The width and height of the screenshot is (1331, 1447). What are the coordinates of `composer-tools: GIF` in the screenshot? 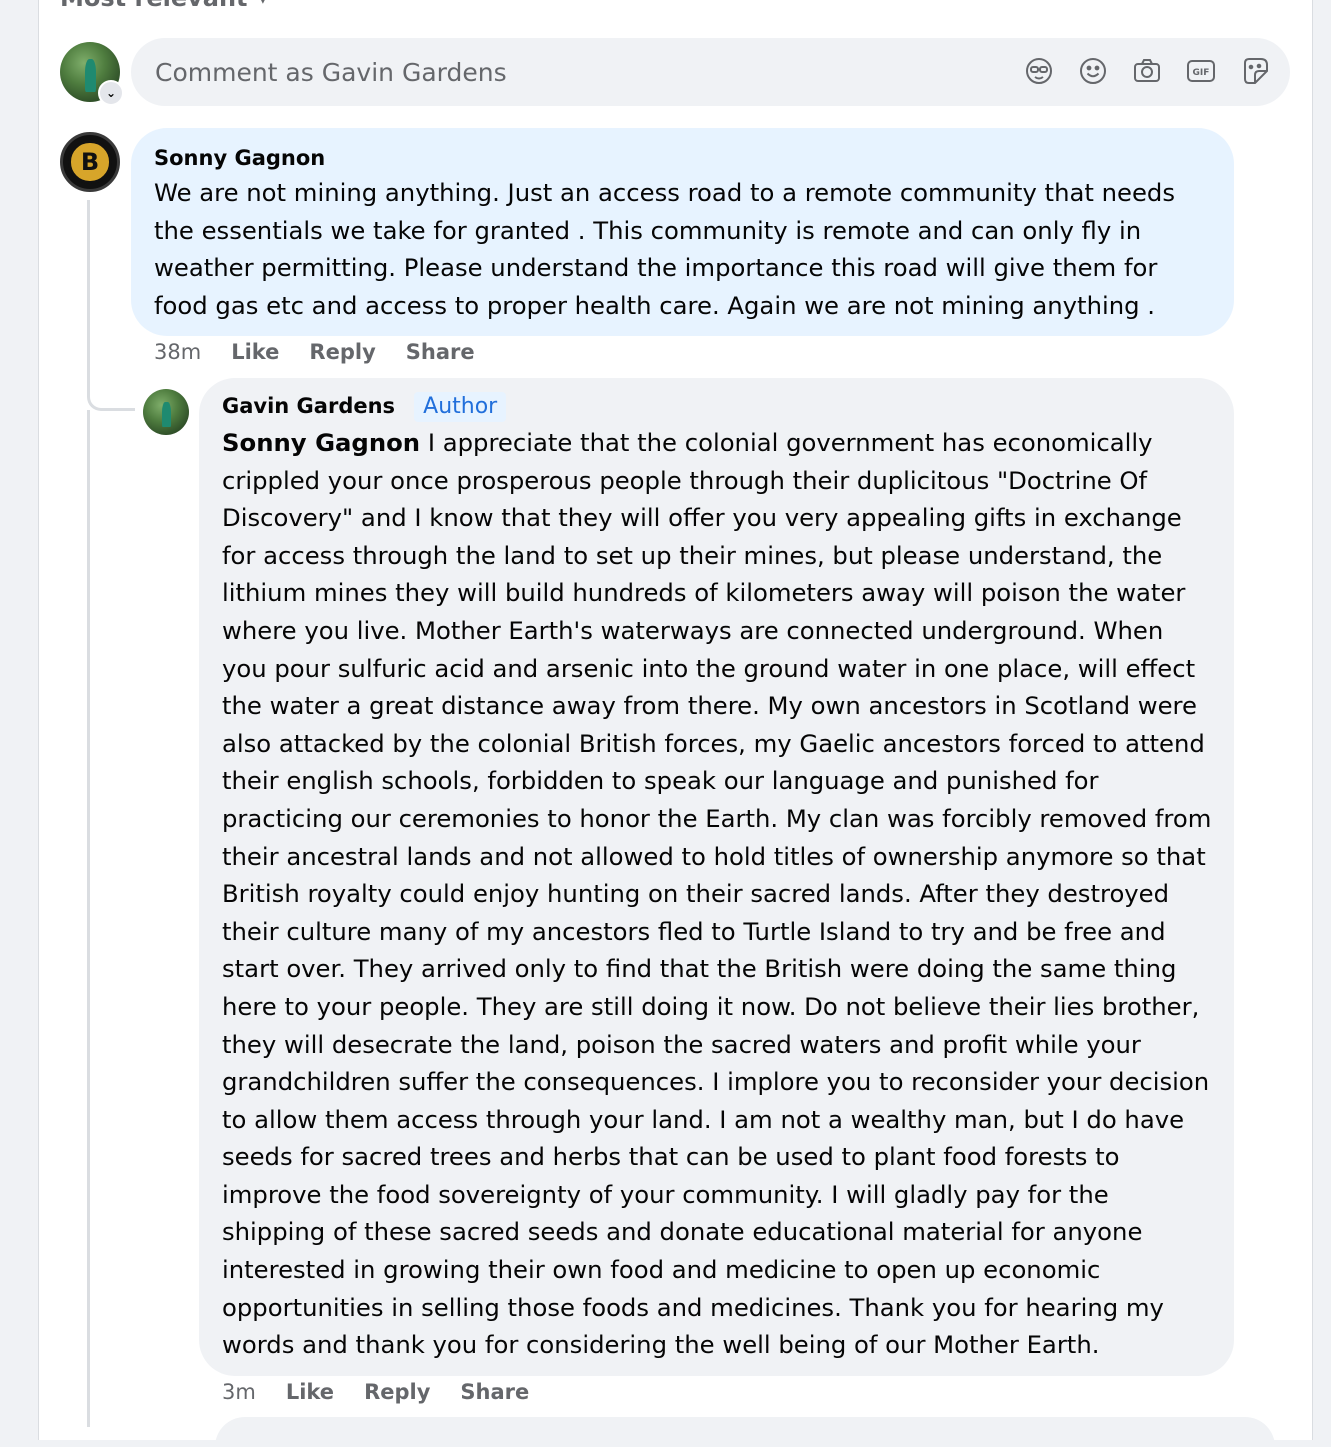 It's located at (1147, 71).